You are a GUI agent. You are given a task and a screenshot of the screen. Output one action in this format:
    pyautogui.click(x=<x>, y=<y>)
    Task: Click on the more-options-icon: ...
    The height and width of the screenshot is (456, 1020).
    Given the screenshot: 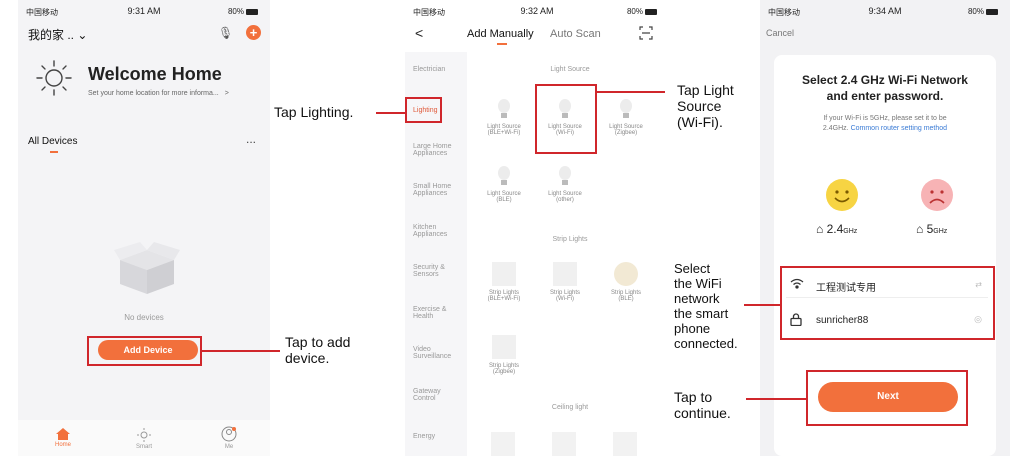 What is the action you would take?
    pyautogui.click(x=251, y=139)
    